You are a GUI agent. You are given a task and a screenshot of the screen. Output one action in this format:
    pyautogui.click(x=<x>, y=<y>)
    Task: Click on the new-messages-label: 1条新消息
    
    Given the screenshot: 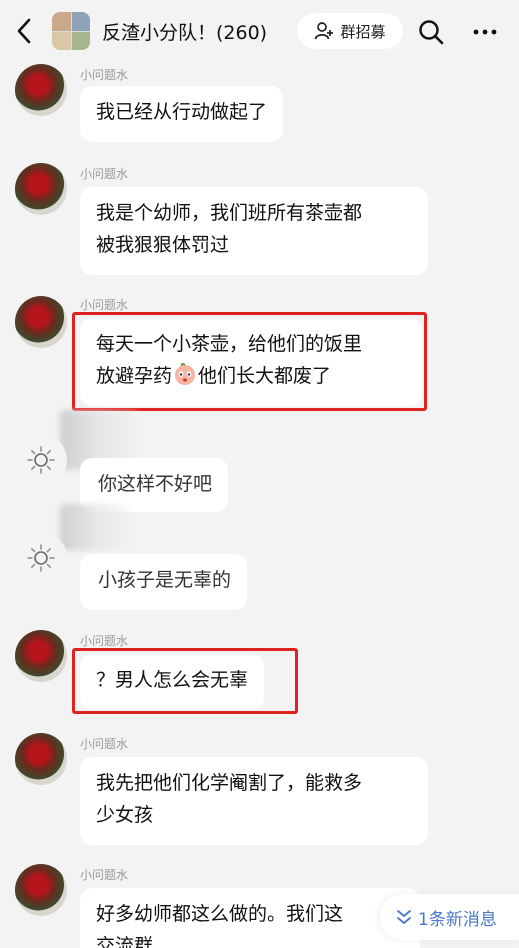 What is the action you would take?
    pyautogui.click(x=457, y=919)
    